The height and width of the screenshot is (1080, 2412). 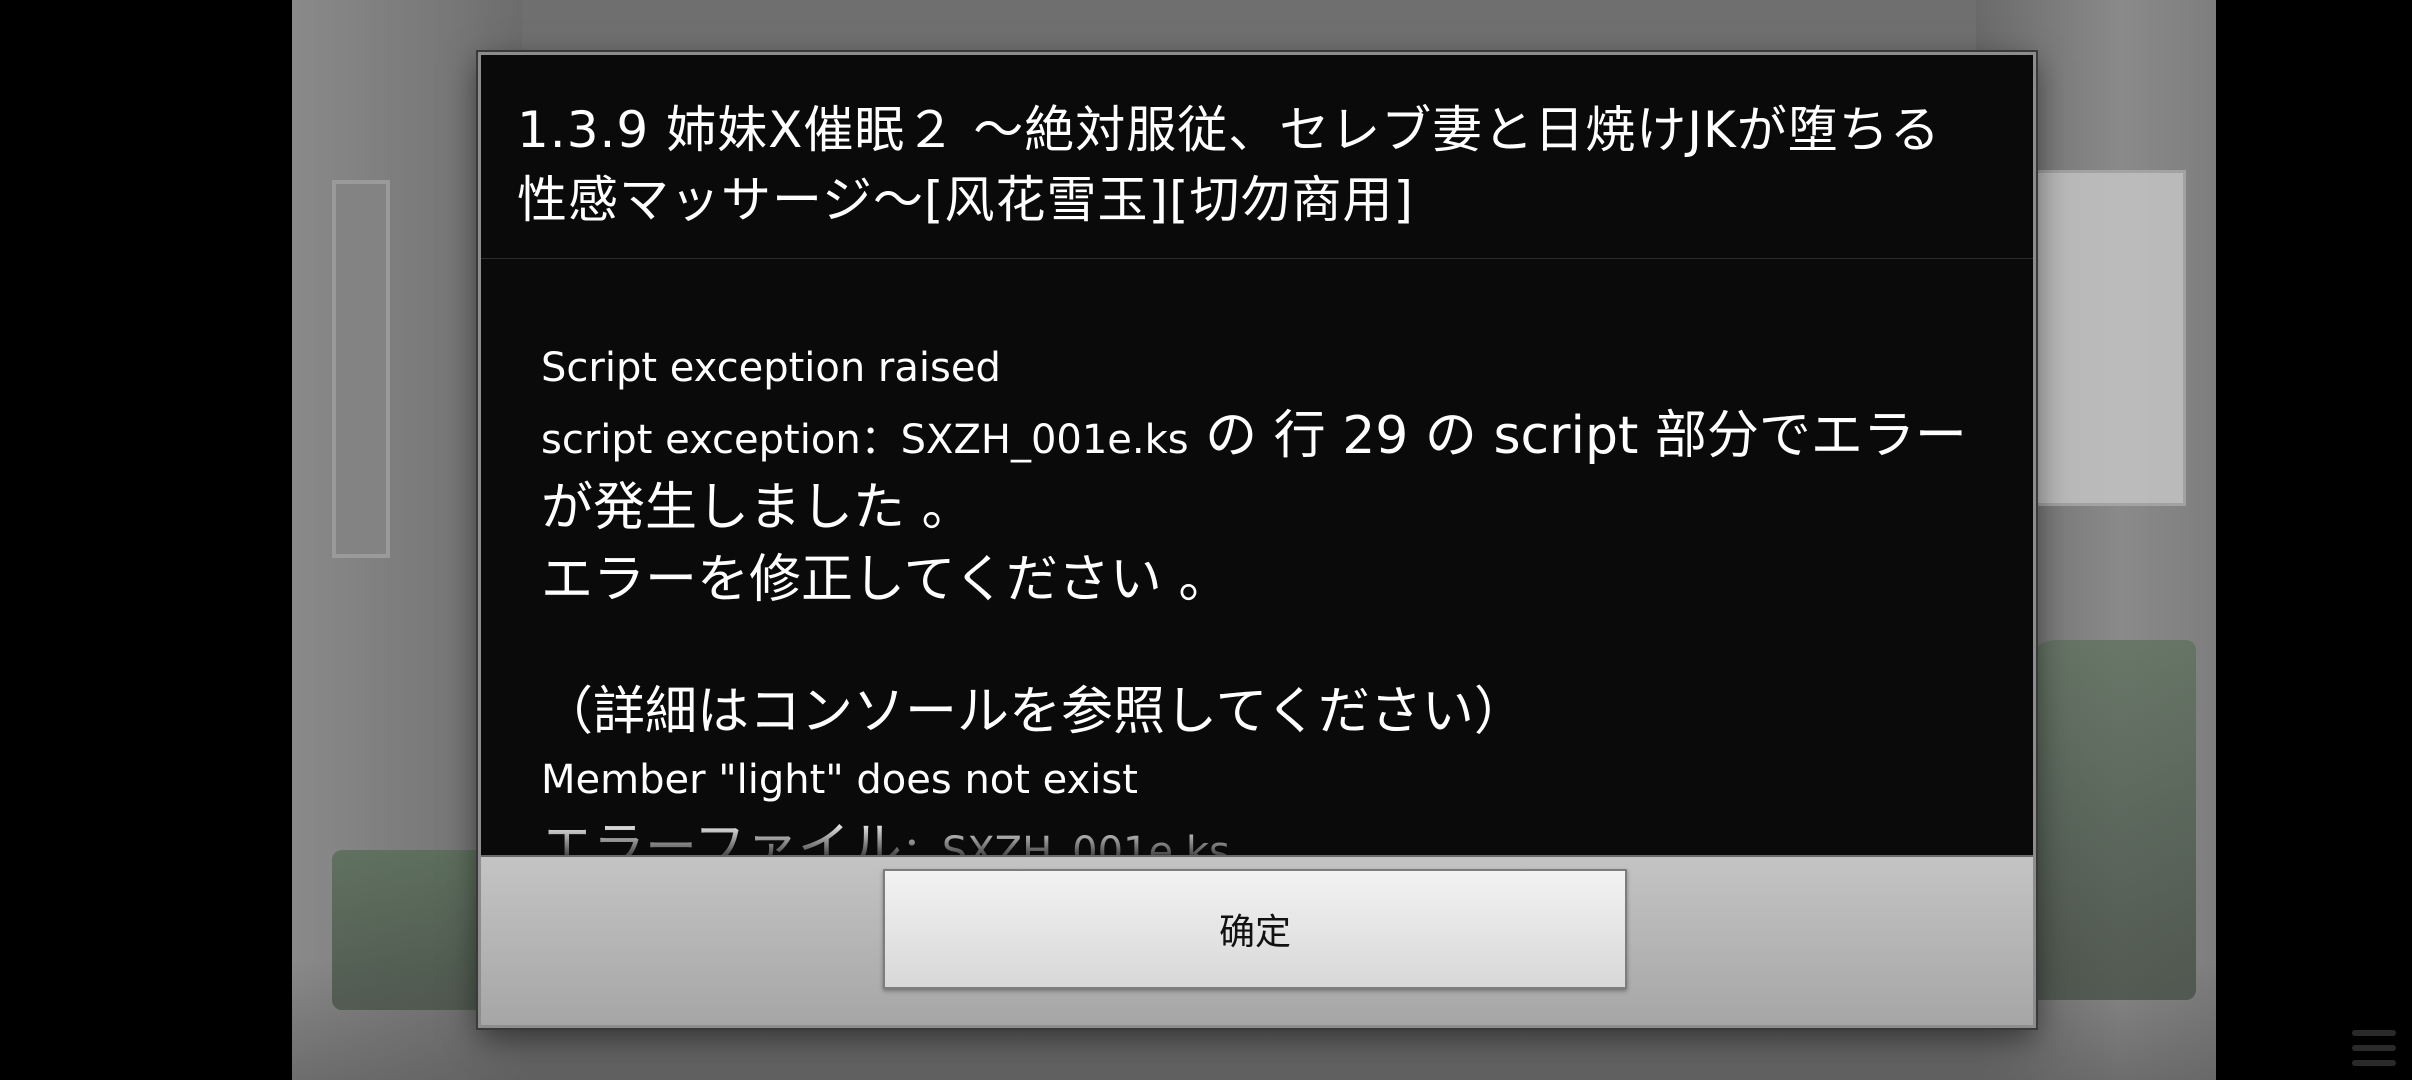 What do you see at coordinates (1033, 712) in the screenshot?
I see `console-note: （詳細はコンソールを参照してください）` at bounding box center [1033, 712].